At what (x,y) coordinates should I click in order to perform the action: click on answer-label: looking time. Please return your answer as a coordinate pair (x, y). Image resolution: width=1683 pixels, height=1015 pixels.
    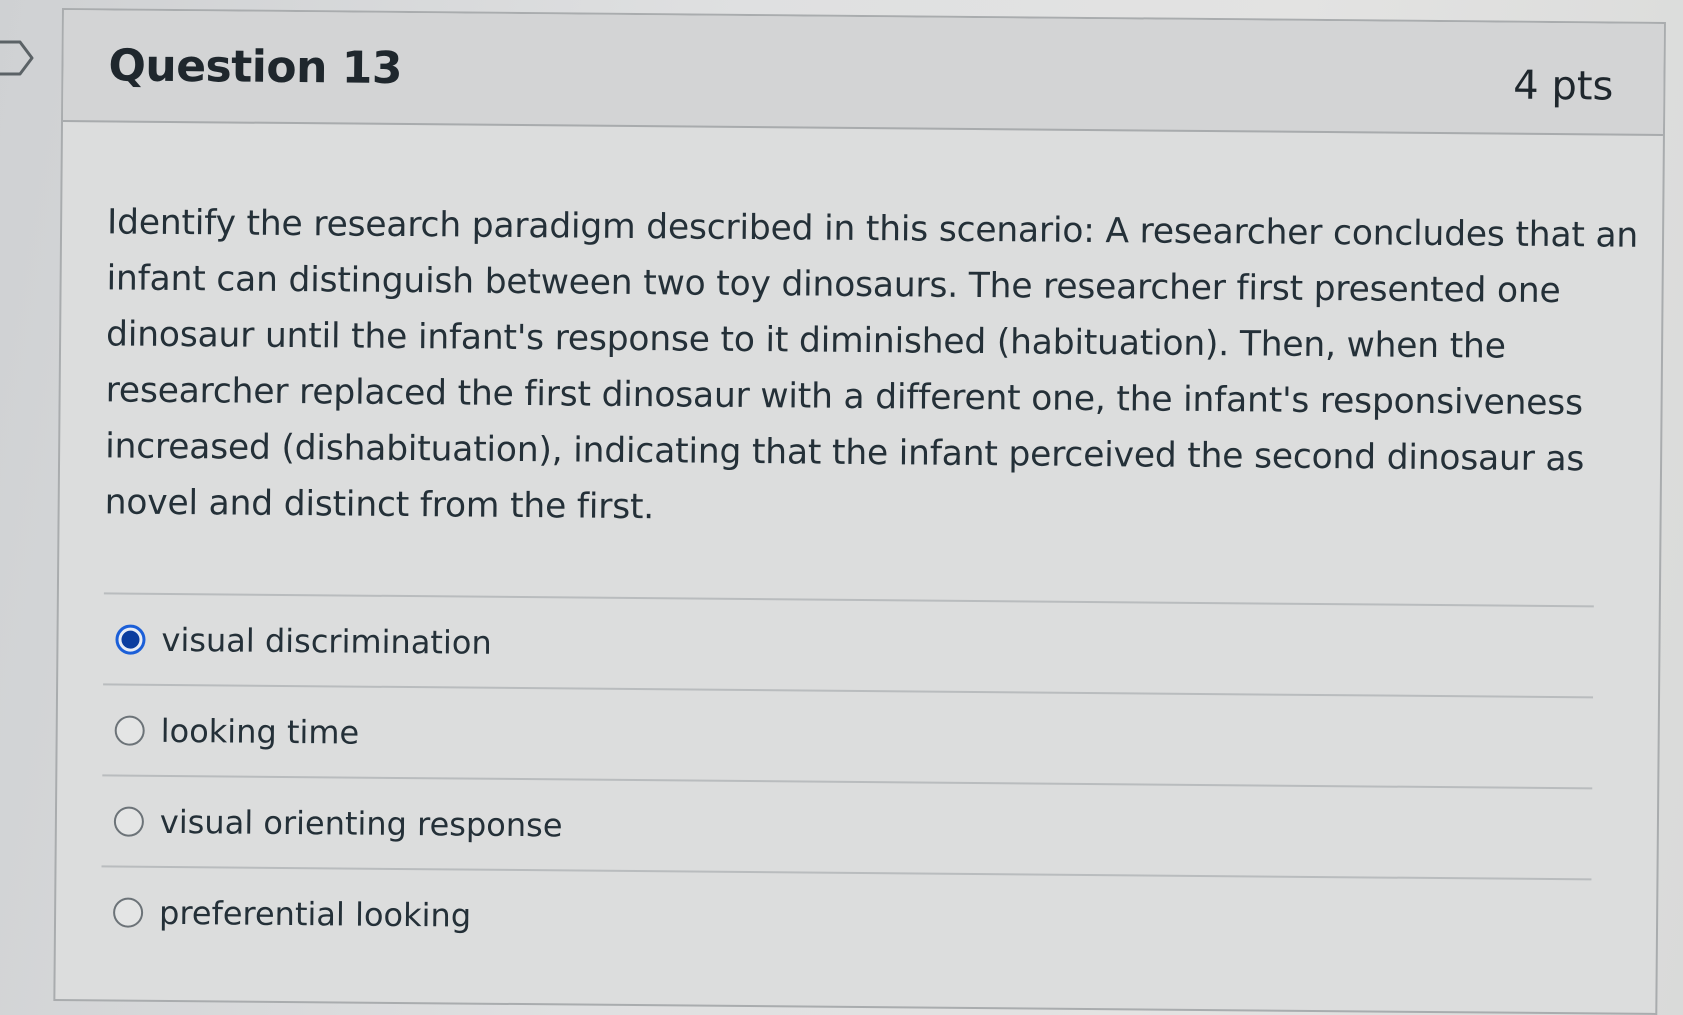
    Looking at the image, I should click on (260, 731).